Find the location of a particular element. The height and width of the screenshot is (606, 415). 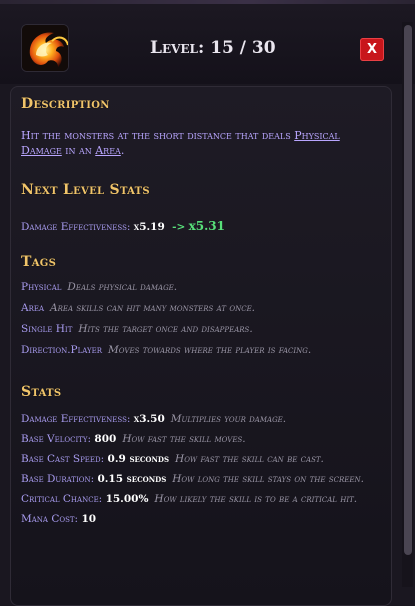

stat-description: How fast the skill moves. is located at coordinates (184, 439).